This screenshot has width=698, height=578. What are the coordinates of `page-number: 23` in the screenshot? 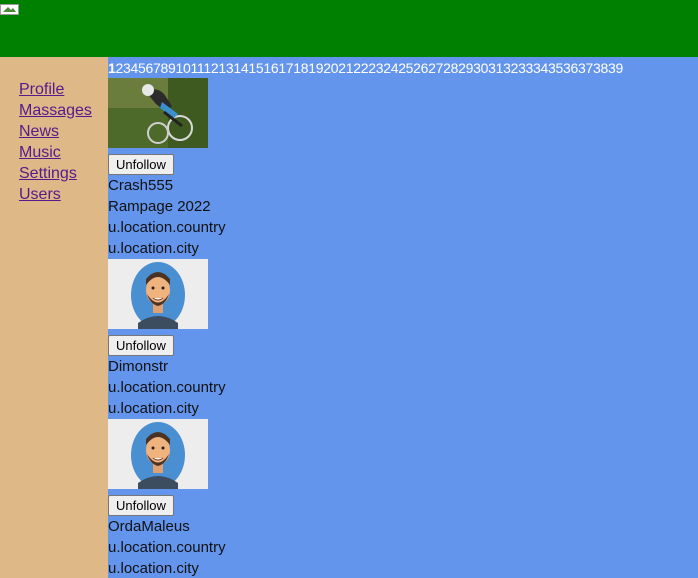 It's located at (375, 68).